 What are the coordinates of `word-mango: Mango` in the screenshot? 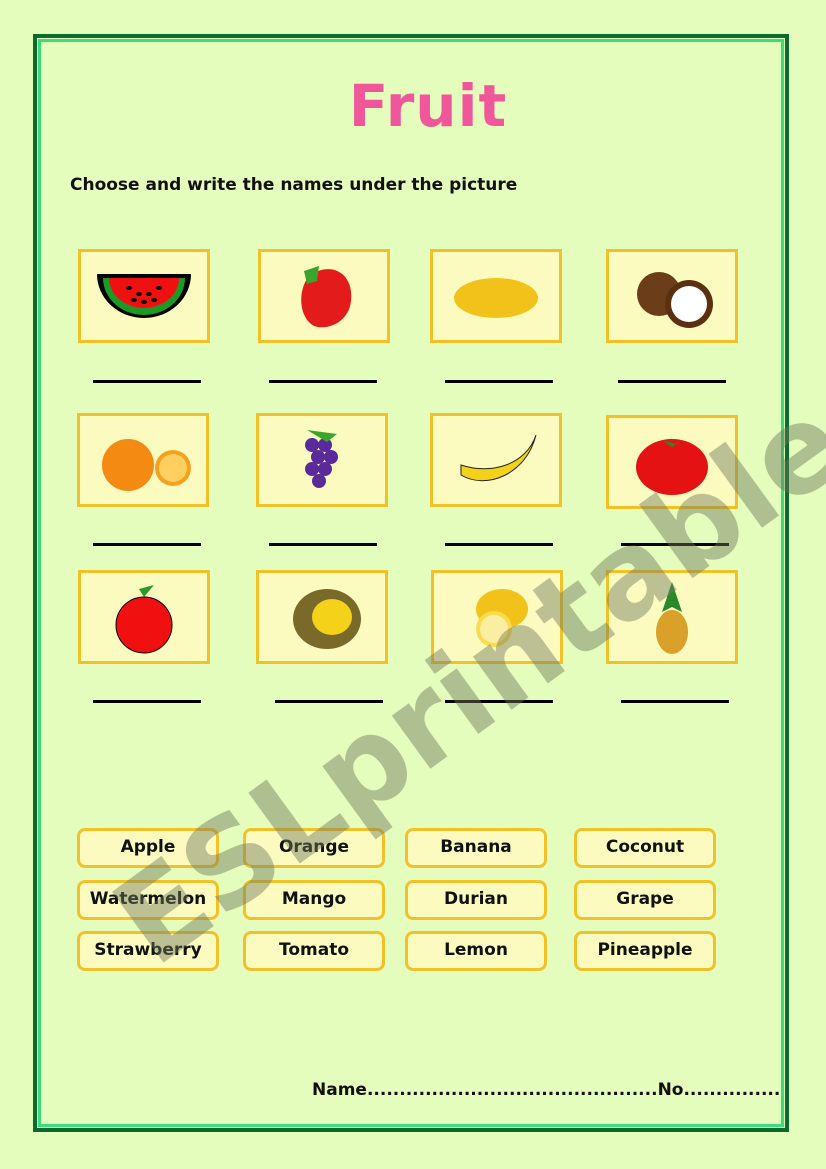 It's located at (314, 900).